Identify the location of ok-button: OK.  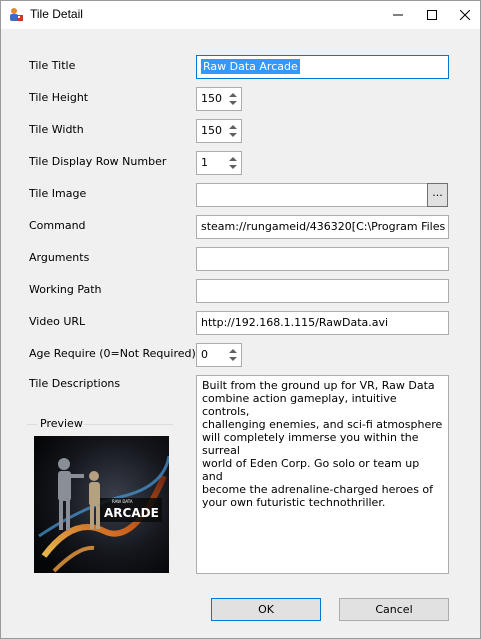
(266, 609).